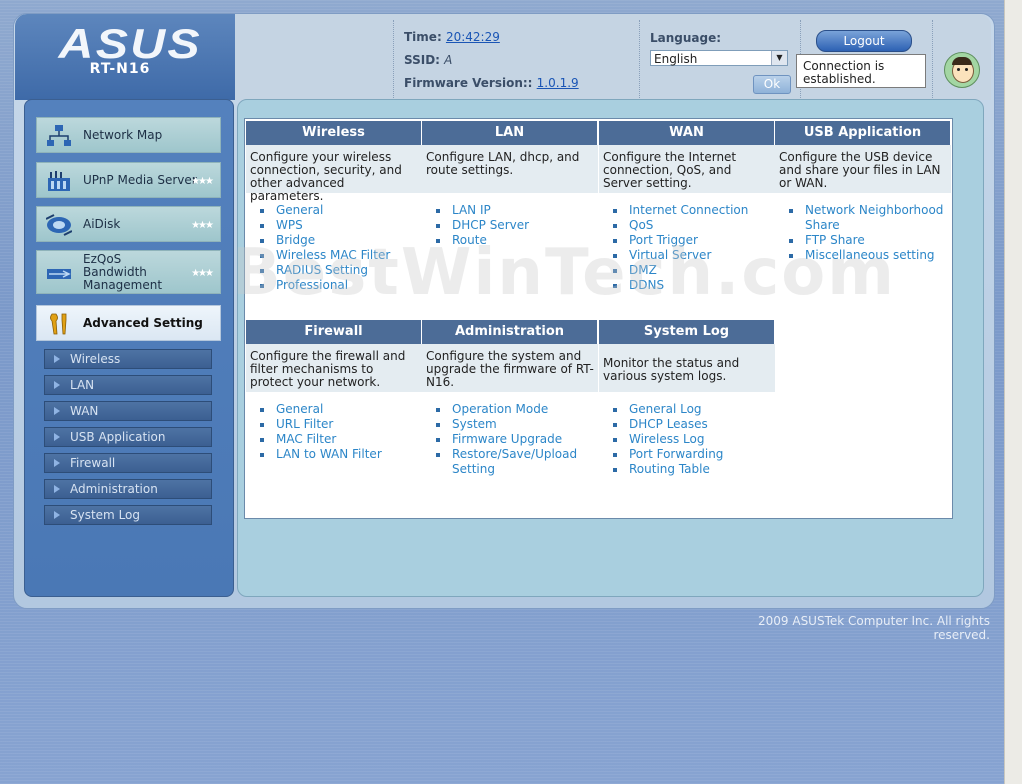  What do you see at coordinates (719, 58) in the screenshot?
I see `language-select: English ▼` at bounding box center [719, 58].